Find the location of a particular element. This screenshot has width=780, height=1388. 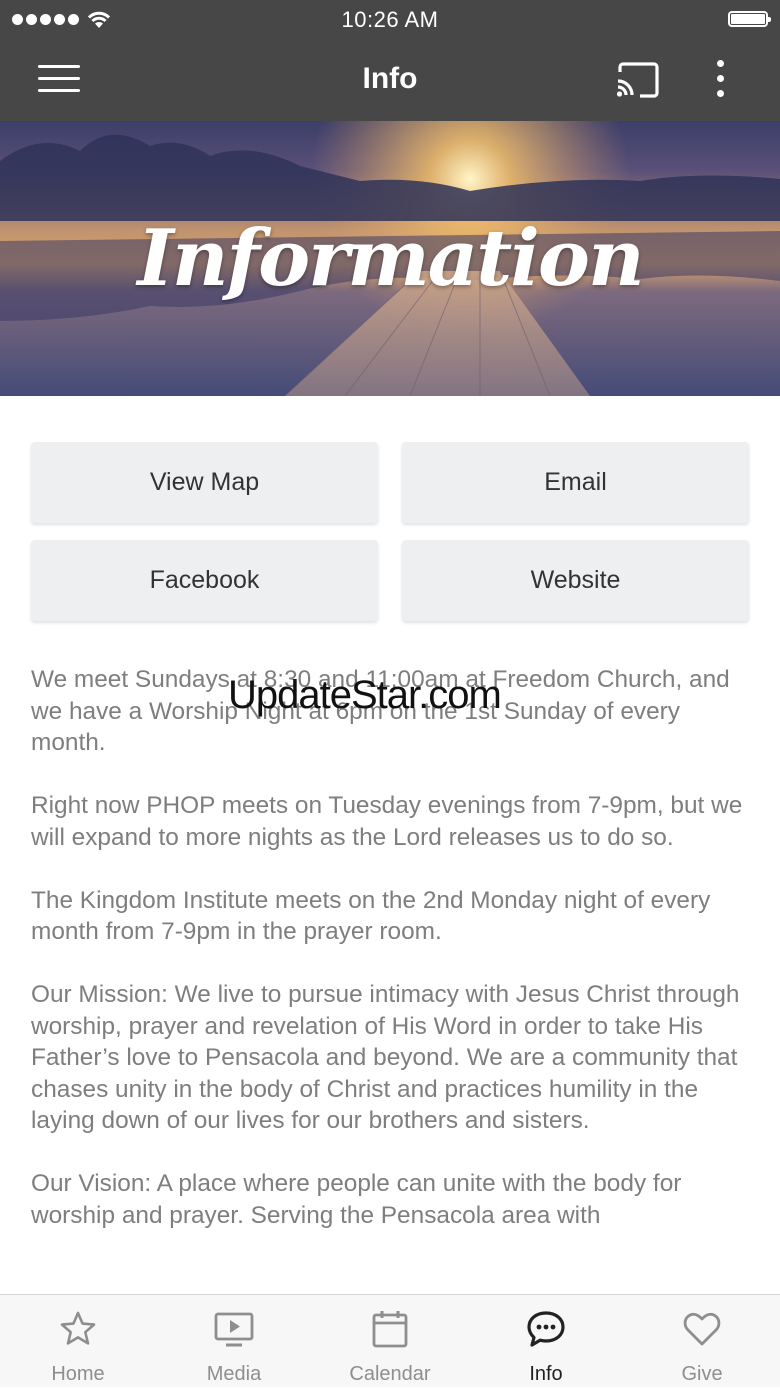

tab-home-label: Home is located at coordinates (78, 1374).